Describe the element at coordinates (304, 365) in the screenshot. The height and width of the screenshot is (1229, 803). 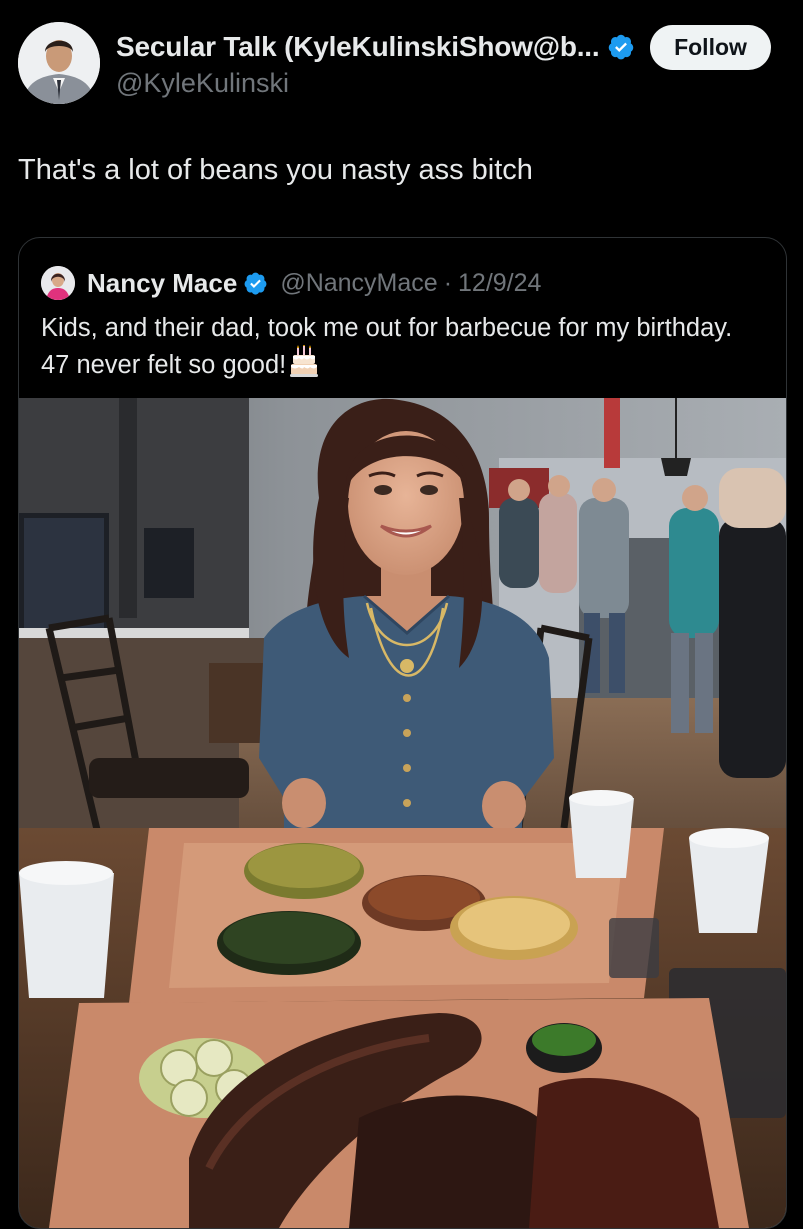
I see `birthday-cake-icon` at that location.